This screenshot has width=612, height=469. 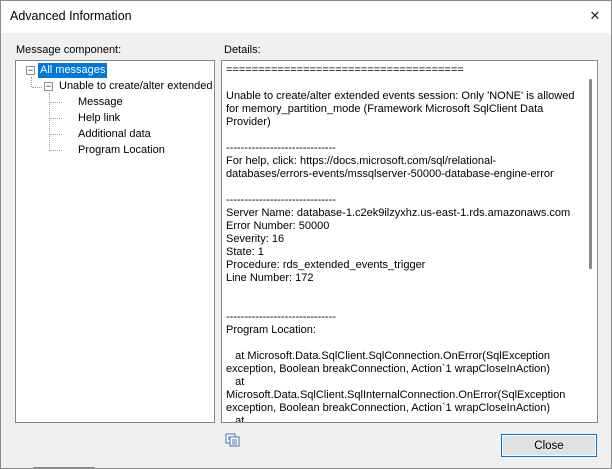 I want to click on tree-item-error: Unable to create/alter extended, so click(x=136, y=86).